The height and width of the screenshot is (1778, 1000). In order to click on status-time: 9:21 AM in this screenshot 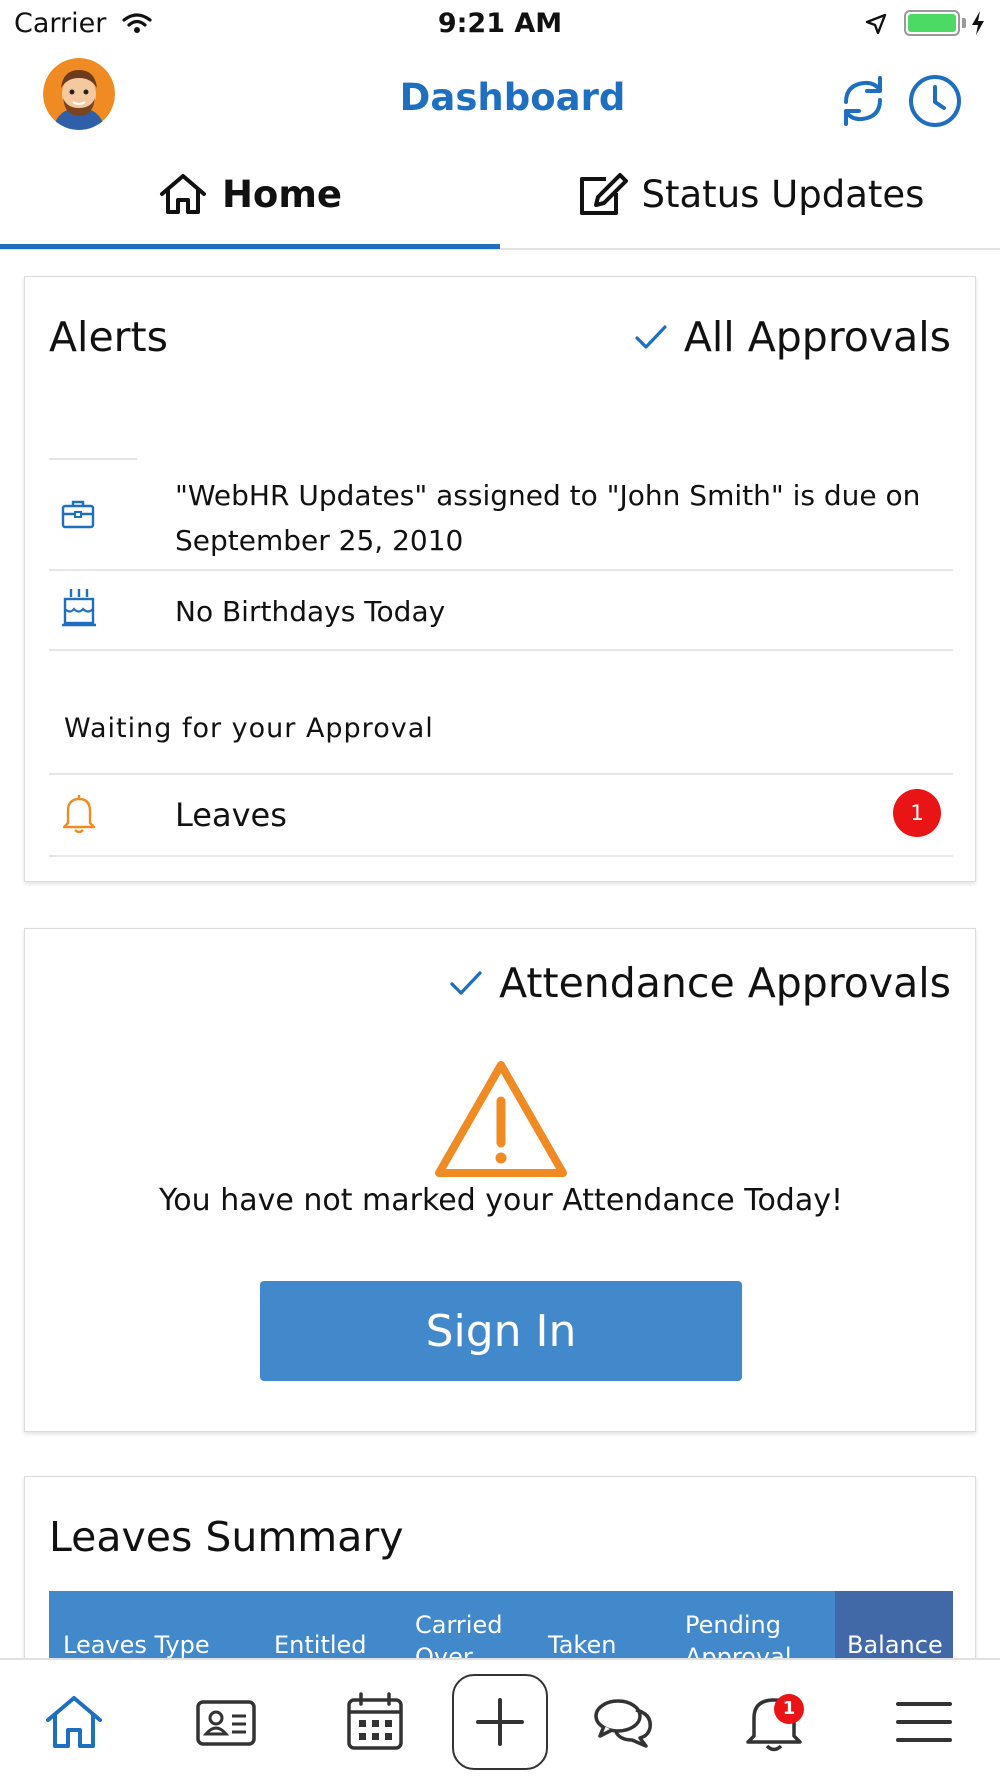, I will do `click(500, 23)`.